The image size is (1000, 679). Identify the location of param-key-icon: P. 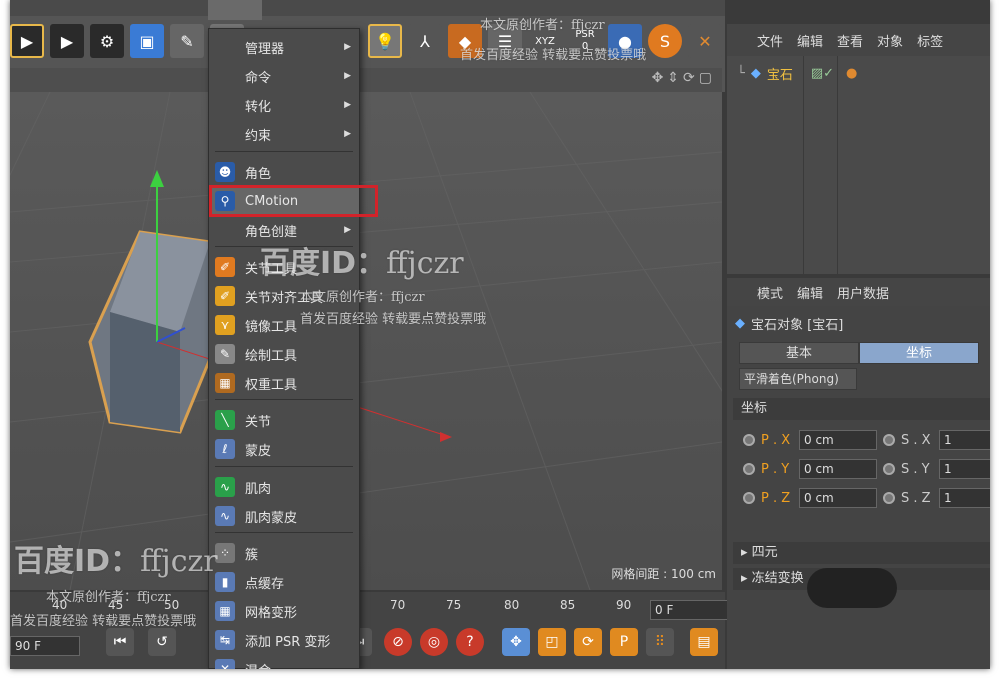
(624, 642).